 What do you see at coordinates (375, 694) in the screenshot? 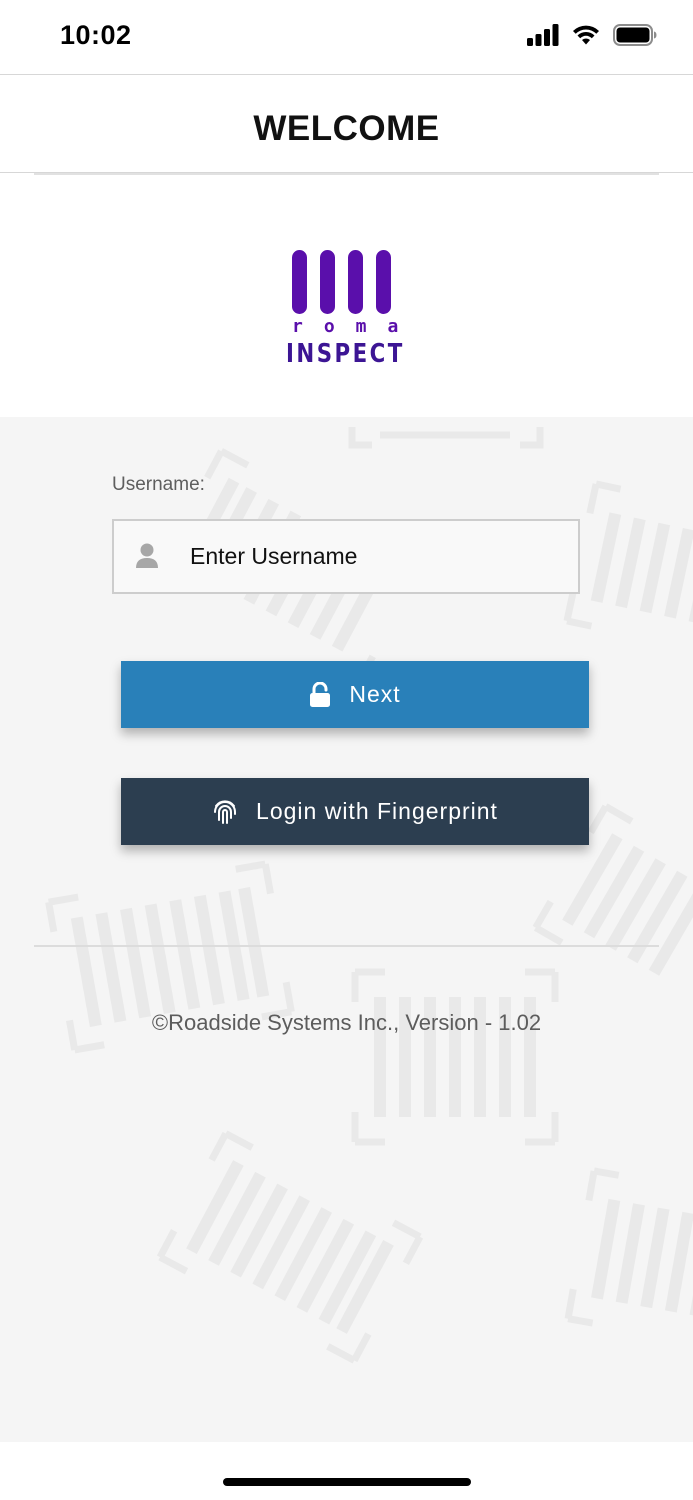
I see `next-button-label: Next` at bounding box center [375, 694].